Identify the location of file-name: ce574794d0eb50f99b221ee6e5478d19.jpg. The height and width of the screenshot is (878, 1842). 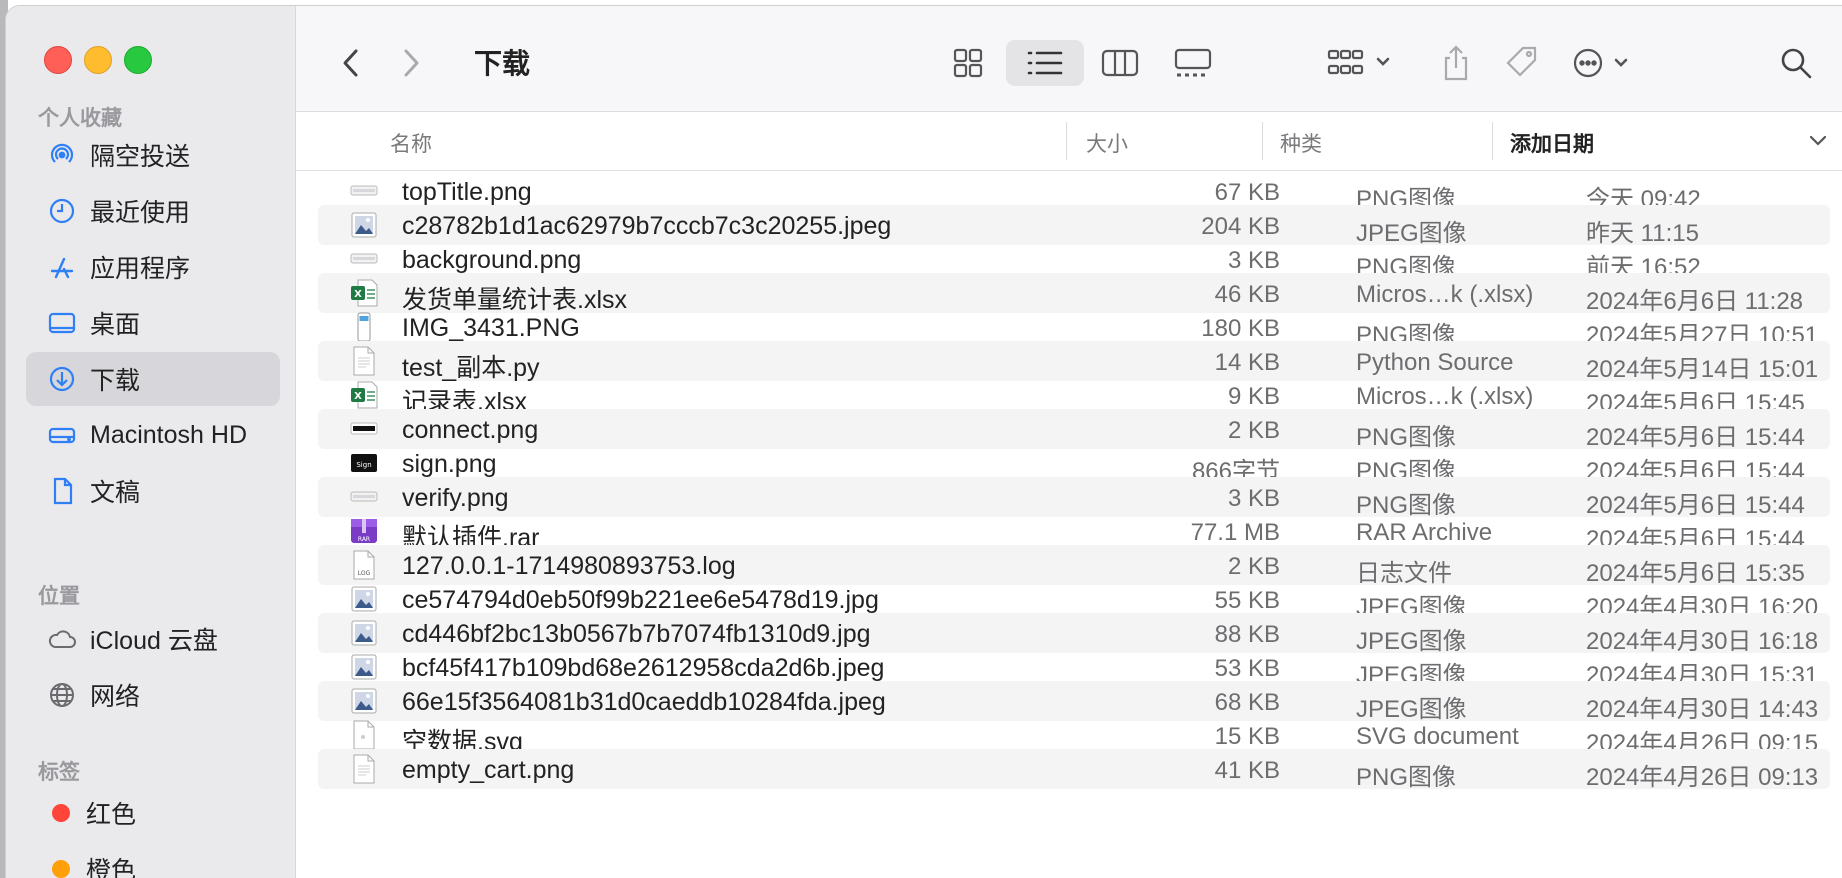
(640, 600).